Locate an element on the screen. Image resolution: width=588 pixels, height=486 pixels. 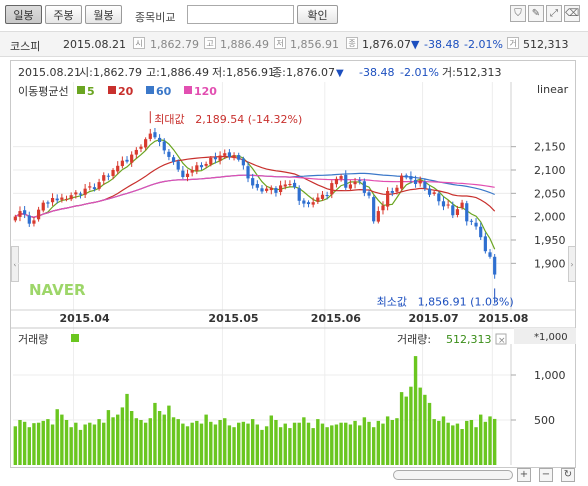
info-open-label: 시: is located at coordinates (86, 72).